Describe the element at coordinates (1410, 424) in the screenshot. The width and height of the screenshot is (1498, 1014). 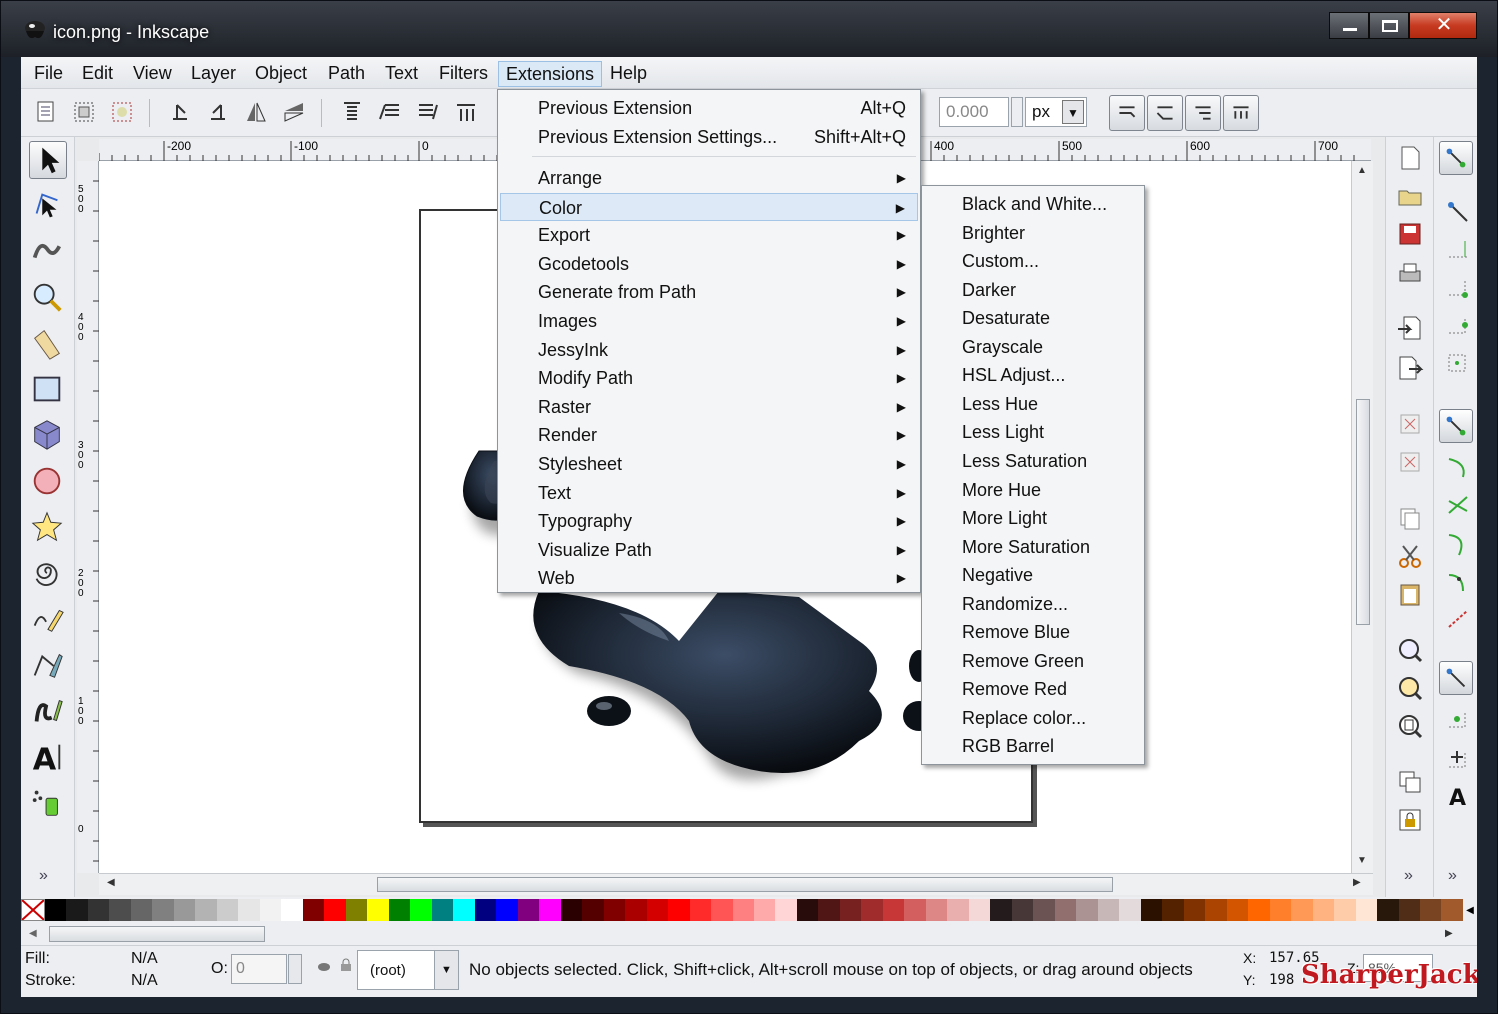
I see `undo-icon` at that location.